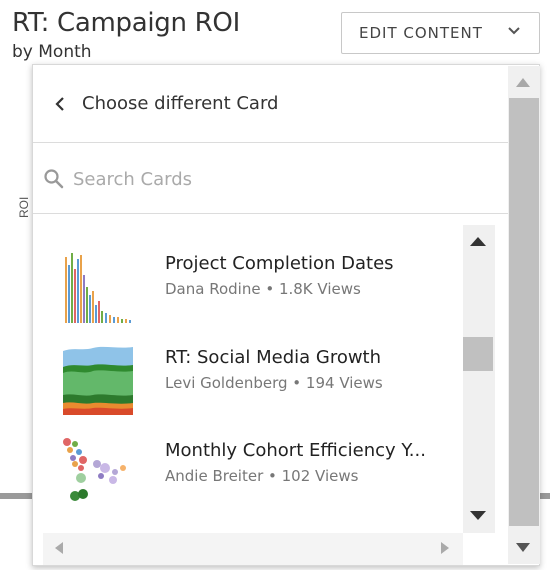 This screenshot has width=550, height=570. I want to click on edit-content-label: EDIT CONTENT, so click(421, 33).